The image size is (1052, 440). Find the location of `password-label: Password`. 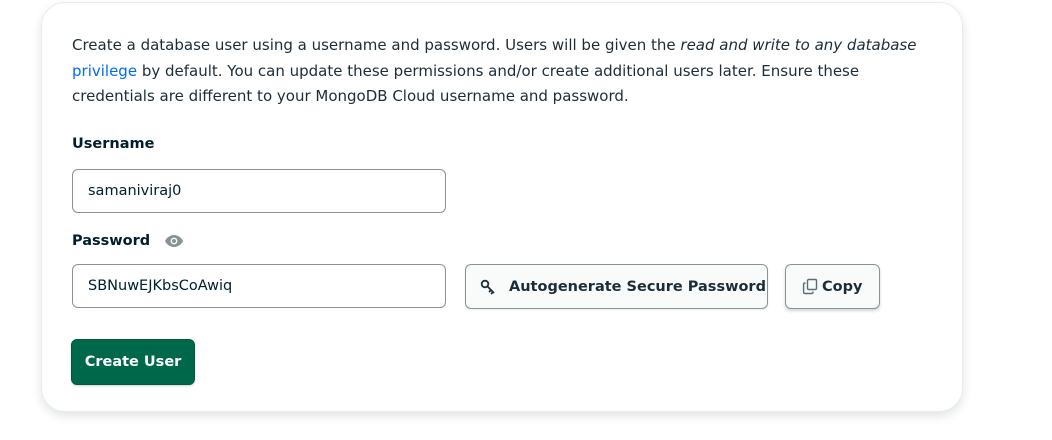

password-label: Password is located at coordinates (111, 241).